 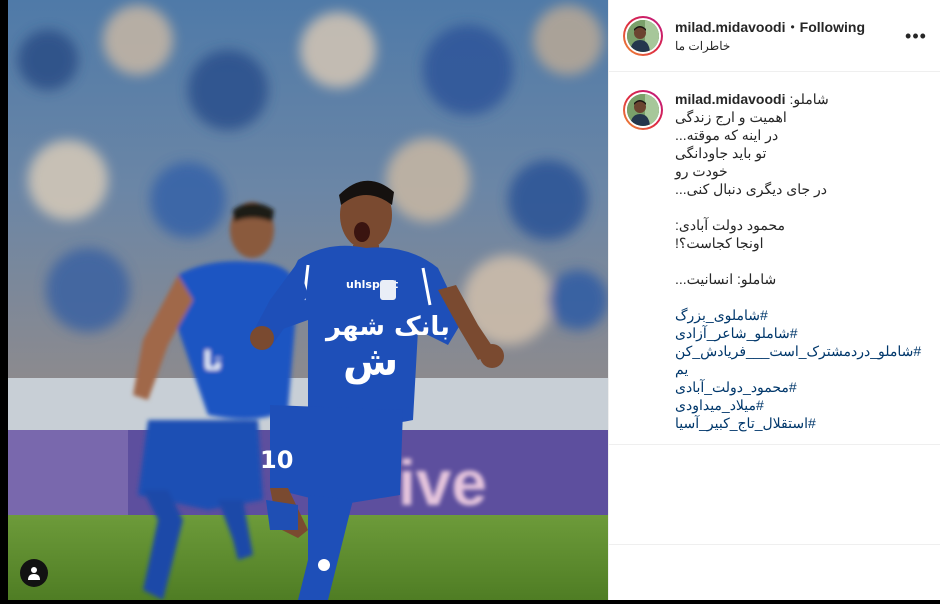 I want to click on svg-text: تا, so click(x=213, y=362).